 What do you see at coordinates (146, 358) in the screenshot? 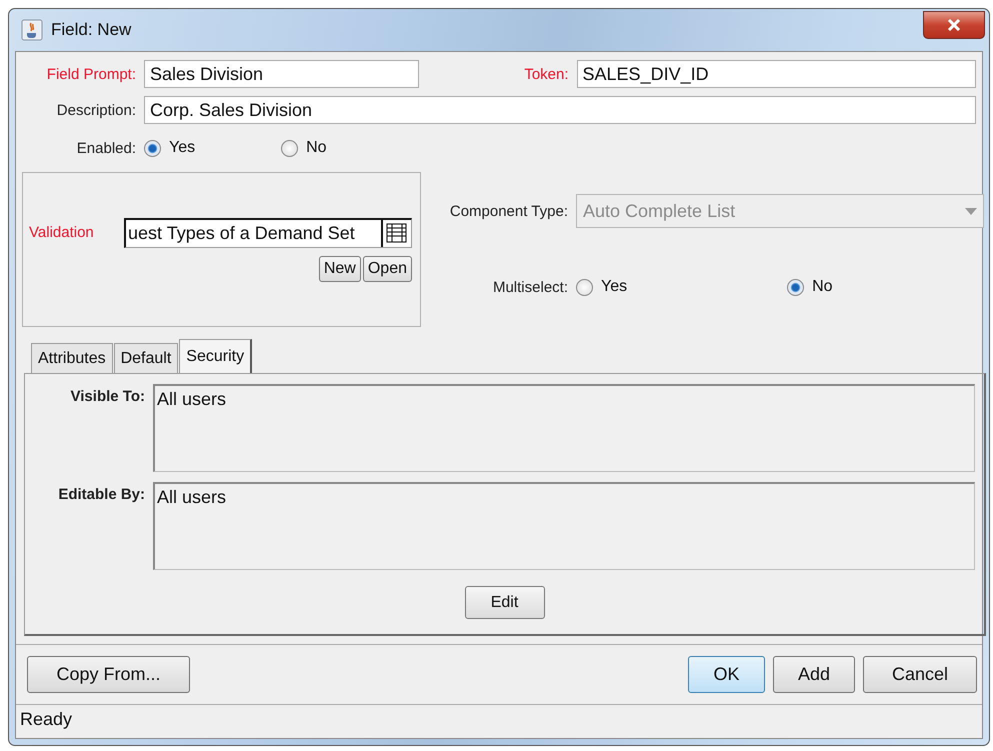
I see `tab: Default` at bounding box center [146, 358].